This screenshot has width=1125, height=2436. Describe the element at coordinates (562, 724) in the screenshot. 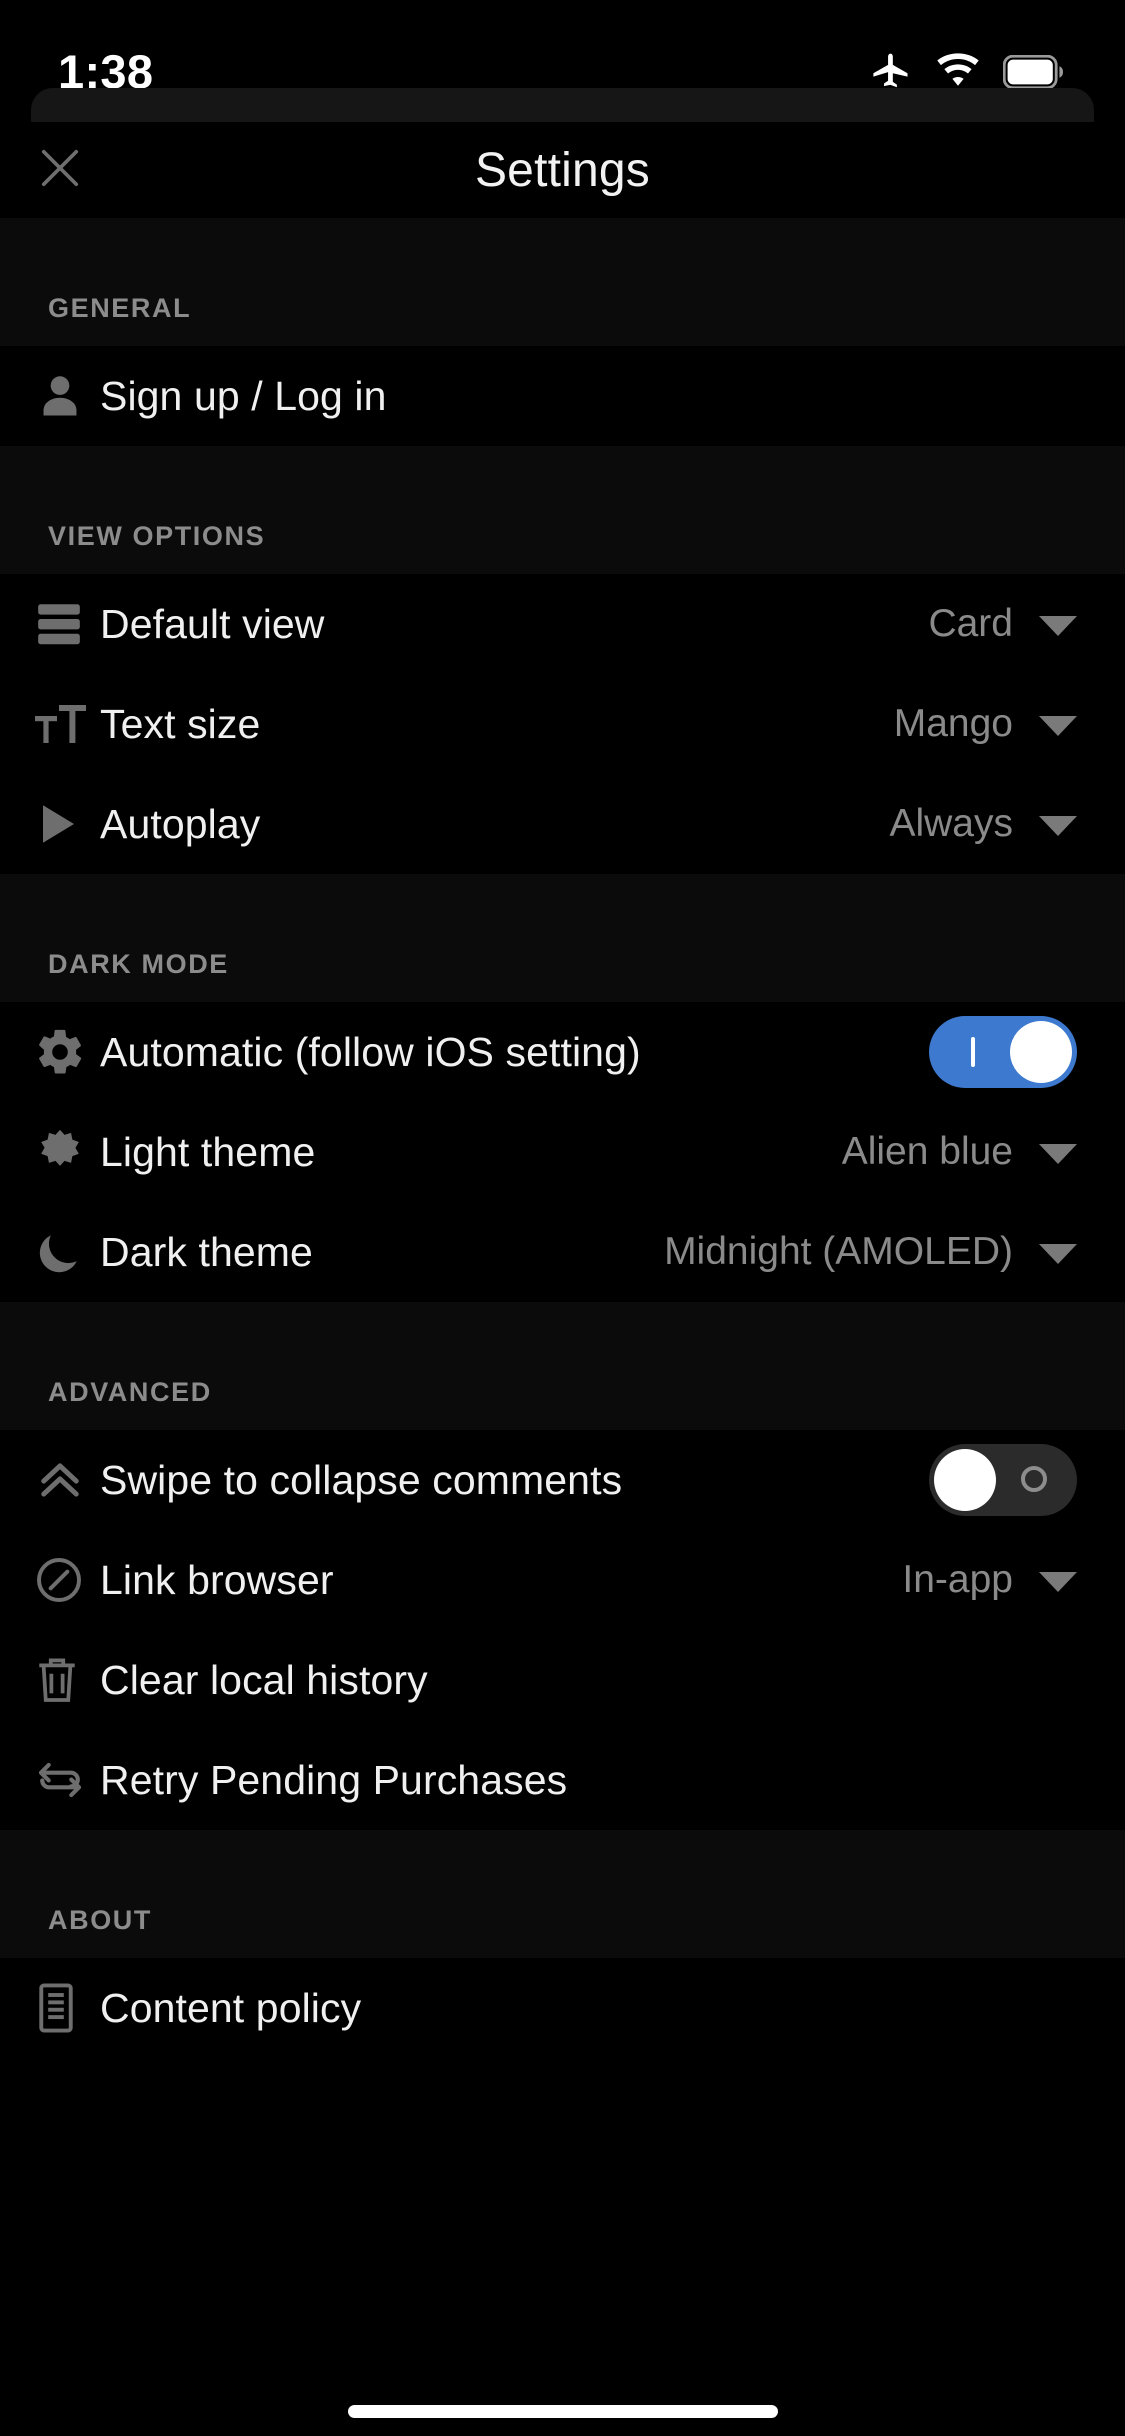

I see `row-text-size: Text size Mango` at that location.